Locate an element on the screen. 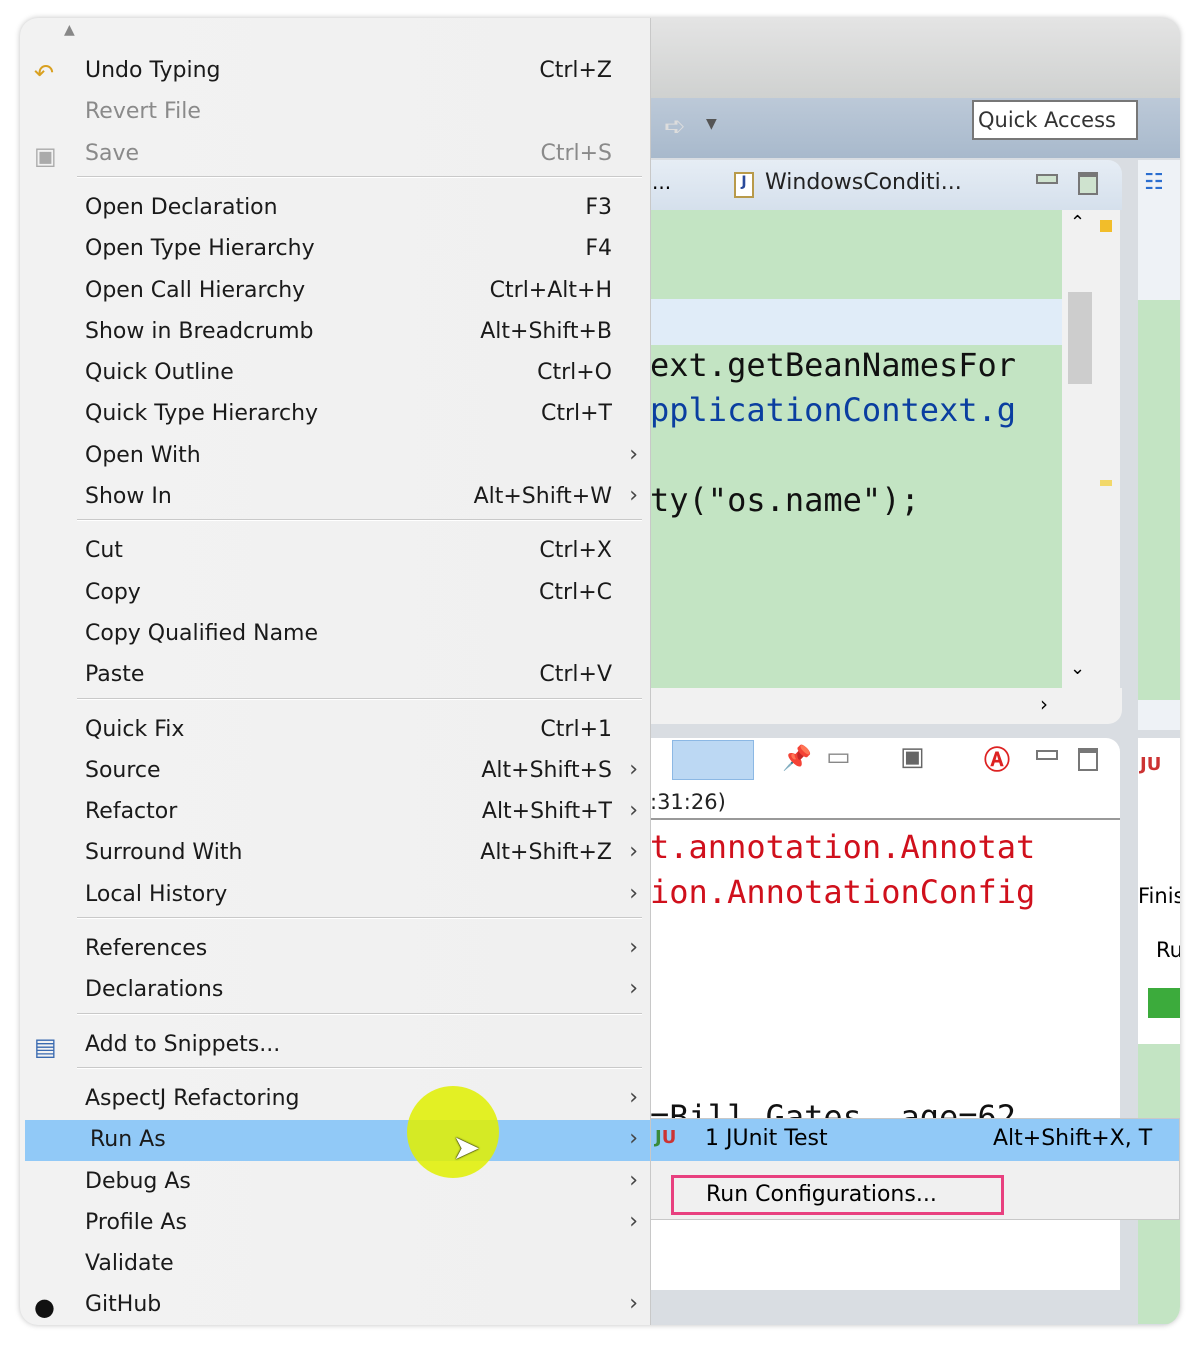  ajdt-icon: Ⓐ is located at coordinates (997, 758).